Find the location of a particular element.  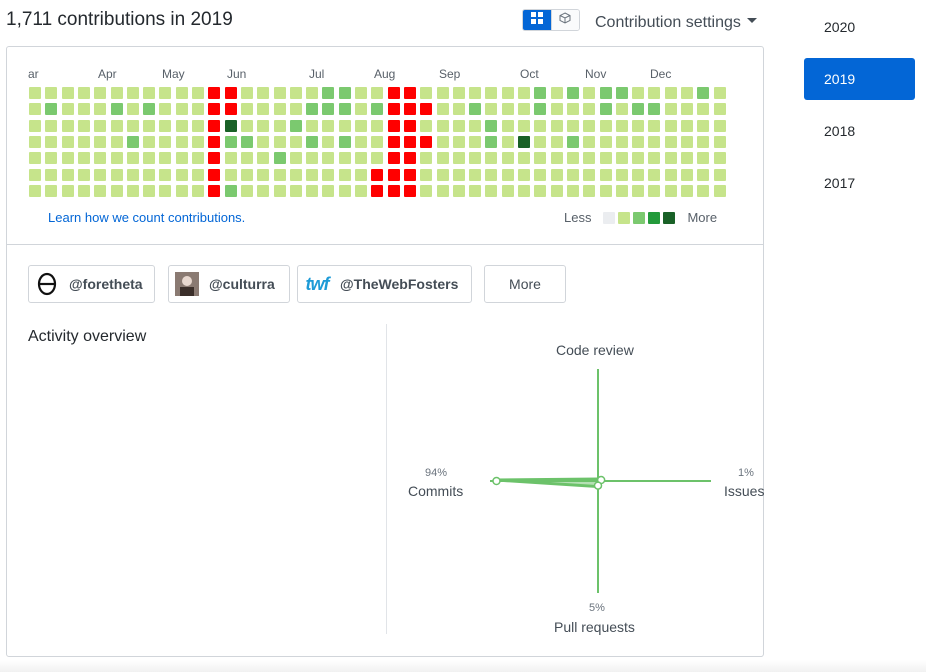

view-toggle is located at coordinates (551, 20).